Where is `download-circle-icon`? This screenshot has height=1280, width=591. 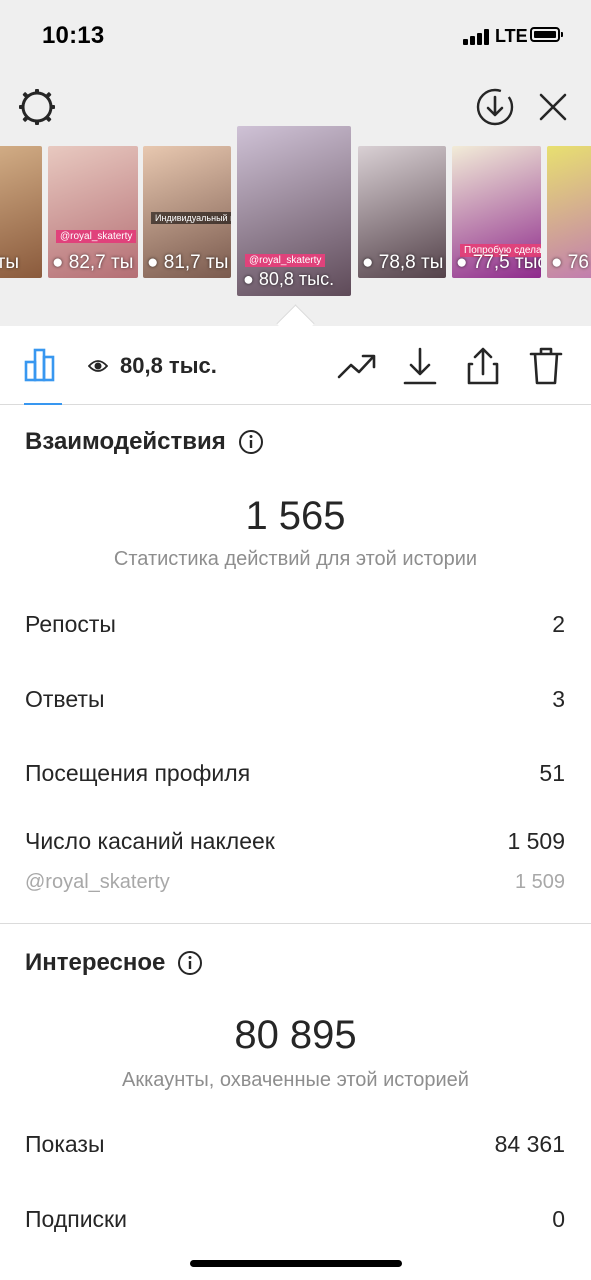
download-circle-icon is located at coordinates (495, 107).